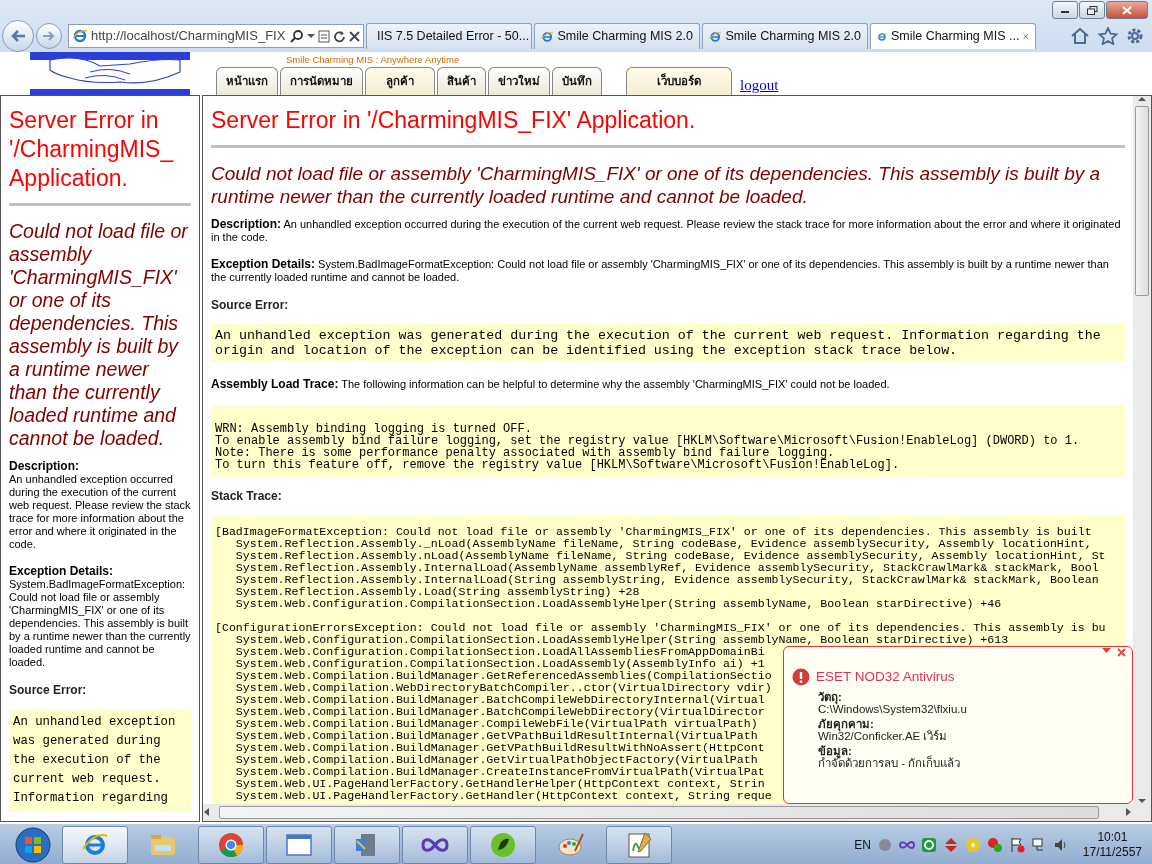  What do you see at coordinates (1092, 10) in the screenshot?
I see `restore-button` at bounding box center [1092, 10].